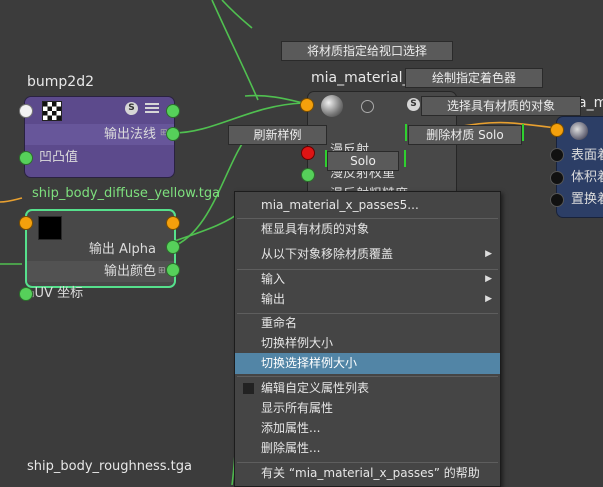  Describe the element at coordinates (590, 103) in the screenshot. I see `right-node-title: a_m` at that location.